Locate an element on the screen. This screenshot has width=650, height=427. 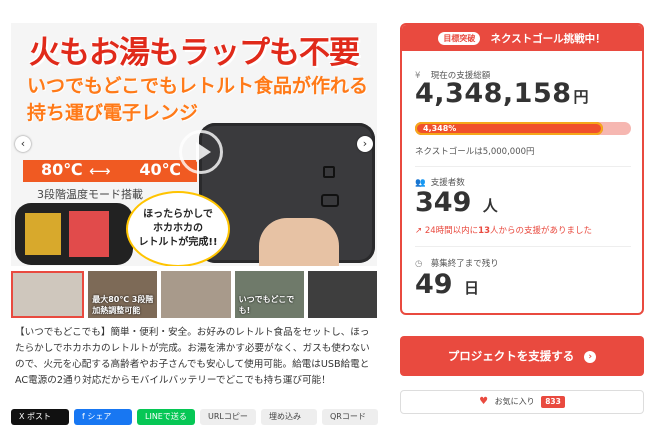
embed-button: 埋め込み is located at coordinates (289, 417).